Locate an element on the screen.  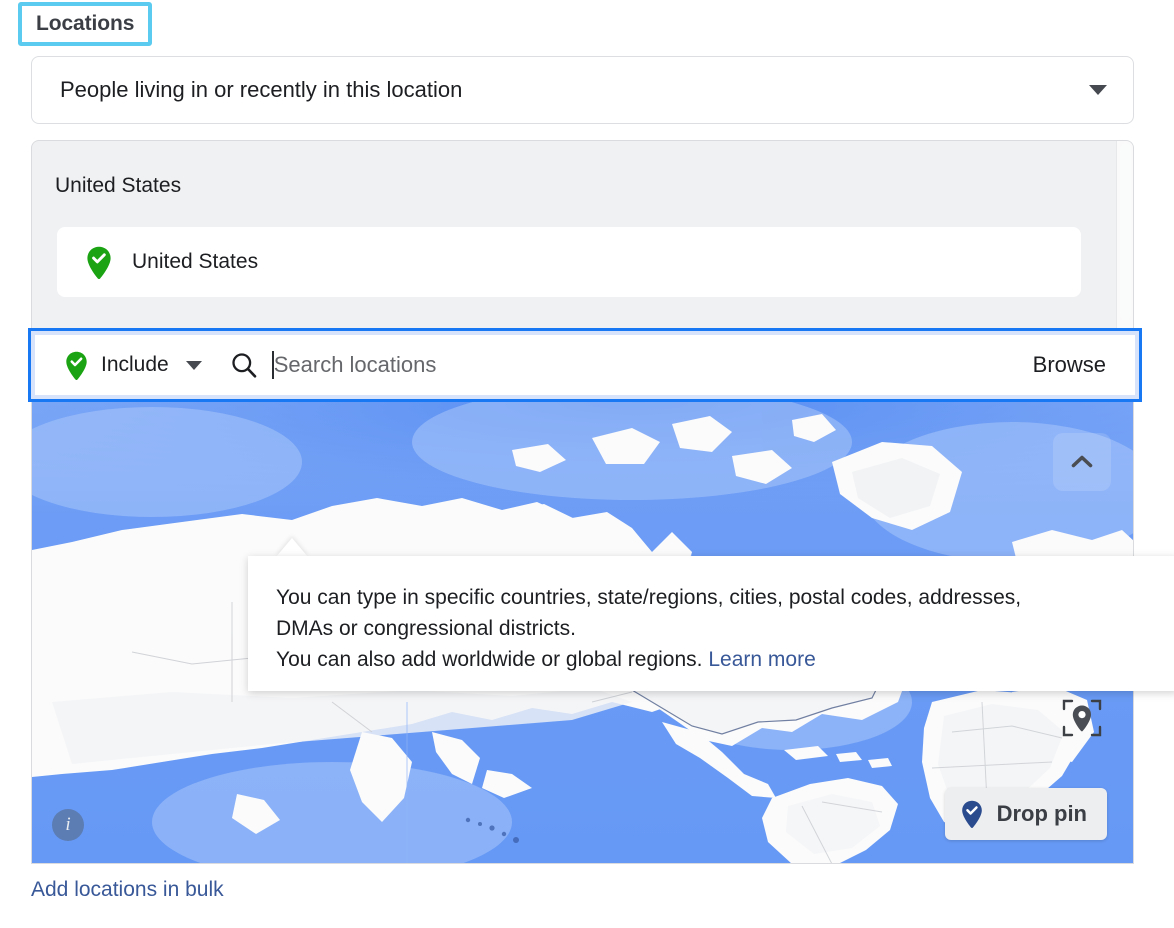
tooltip-line-2: DMAs or congressional districts. is located at coordinates (426, 628).